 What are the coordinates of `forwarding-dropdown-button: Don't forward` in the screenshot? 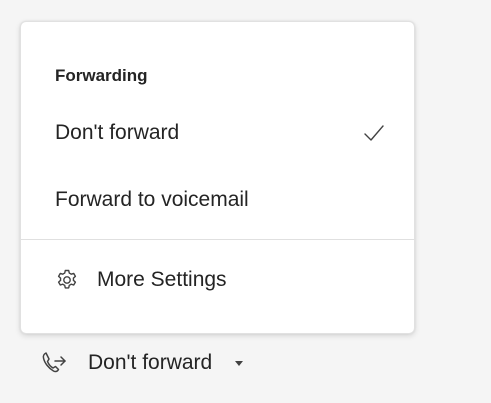 It's located at (142, 363).